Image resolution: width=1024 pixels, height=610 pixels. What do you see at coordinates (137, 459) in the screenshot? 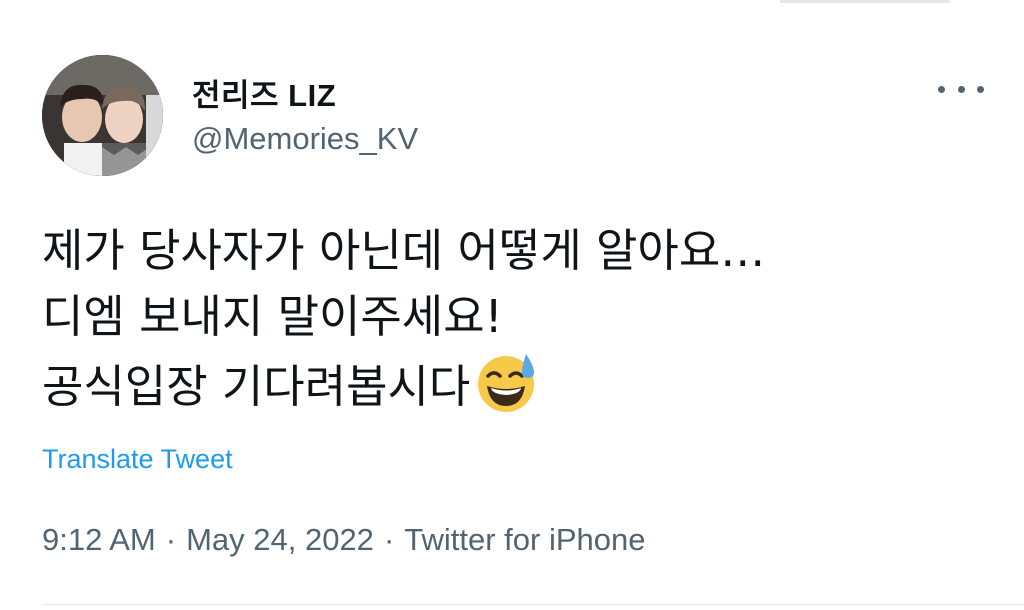
I see `translate-tweet-link: Translate Tweet` at bounding box center [137, 459].